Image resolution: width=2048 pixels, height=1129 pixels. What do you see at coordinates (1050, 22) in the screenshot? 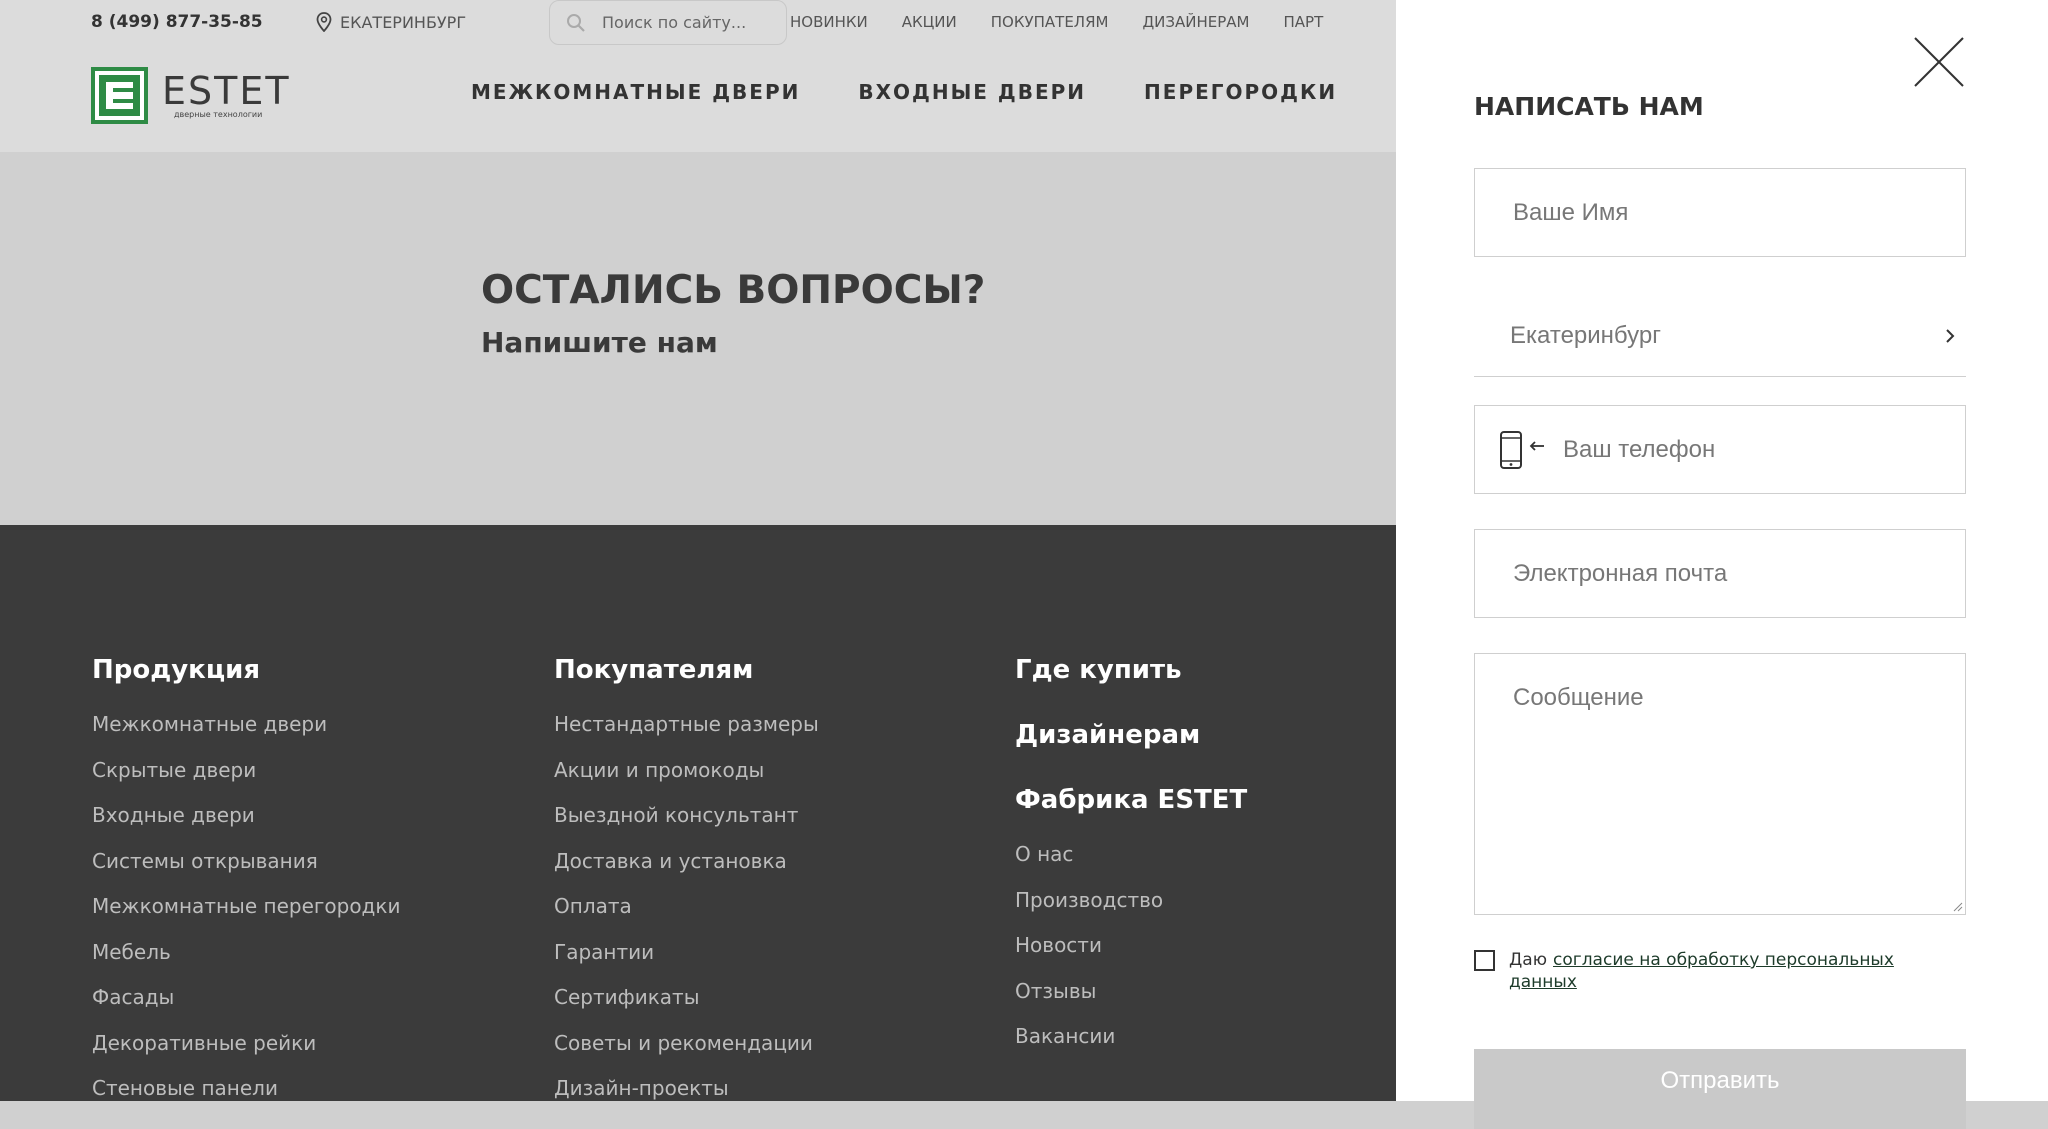
I see `top-nav-buyers: ПОКУПАТЕЛЯМ` at bounding box center [1050, 22].